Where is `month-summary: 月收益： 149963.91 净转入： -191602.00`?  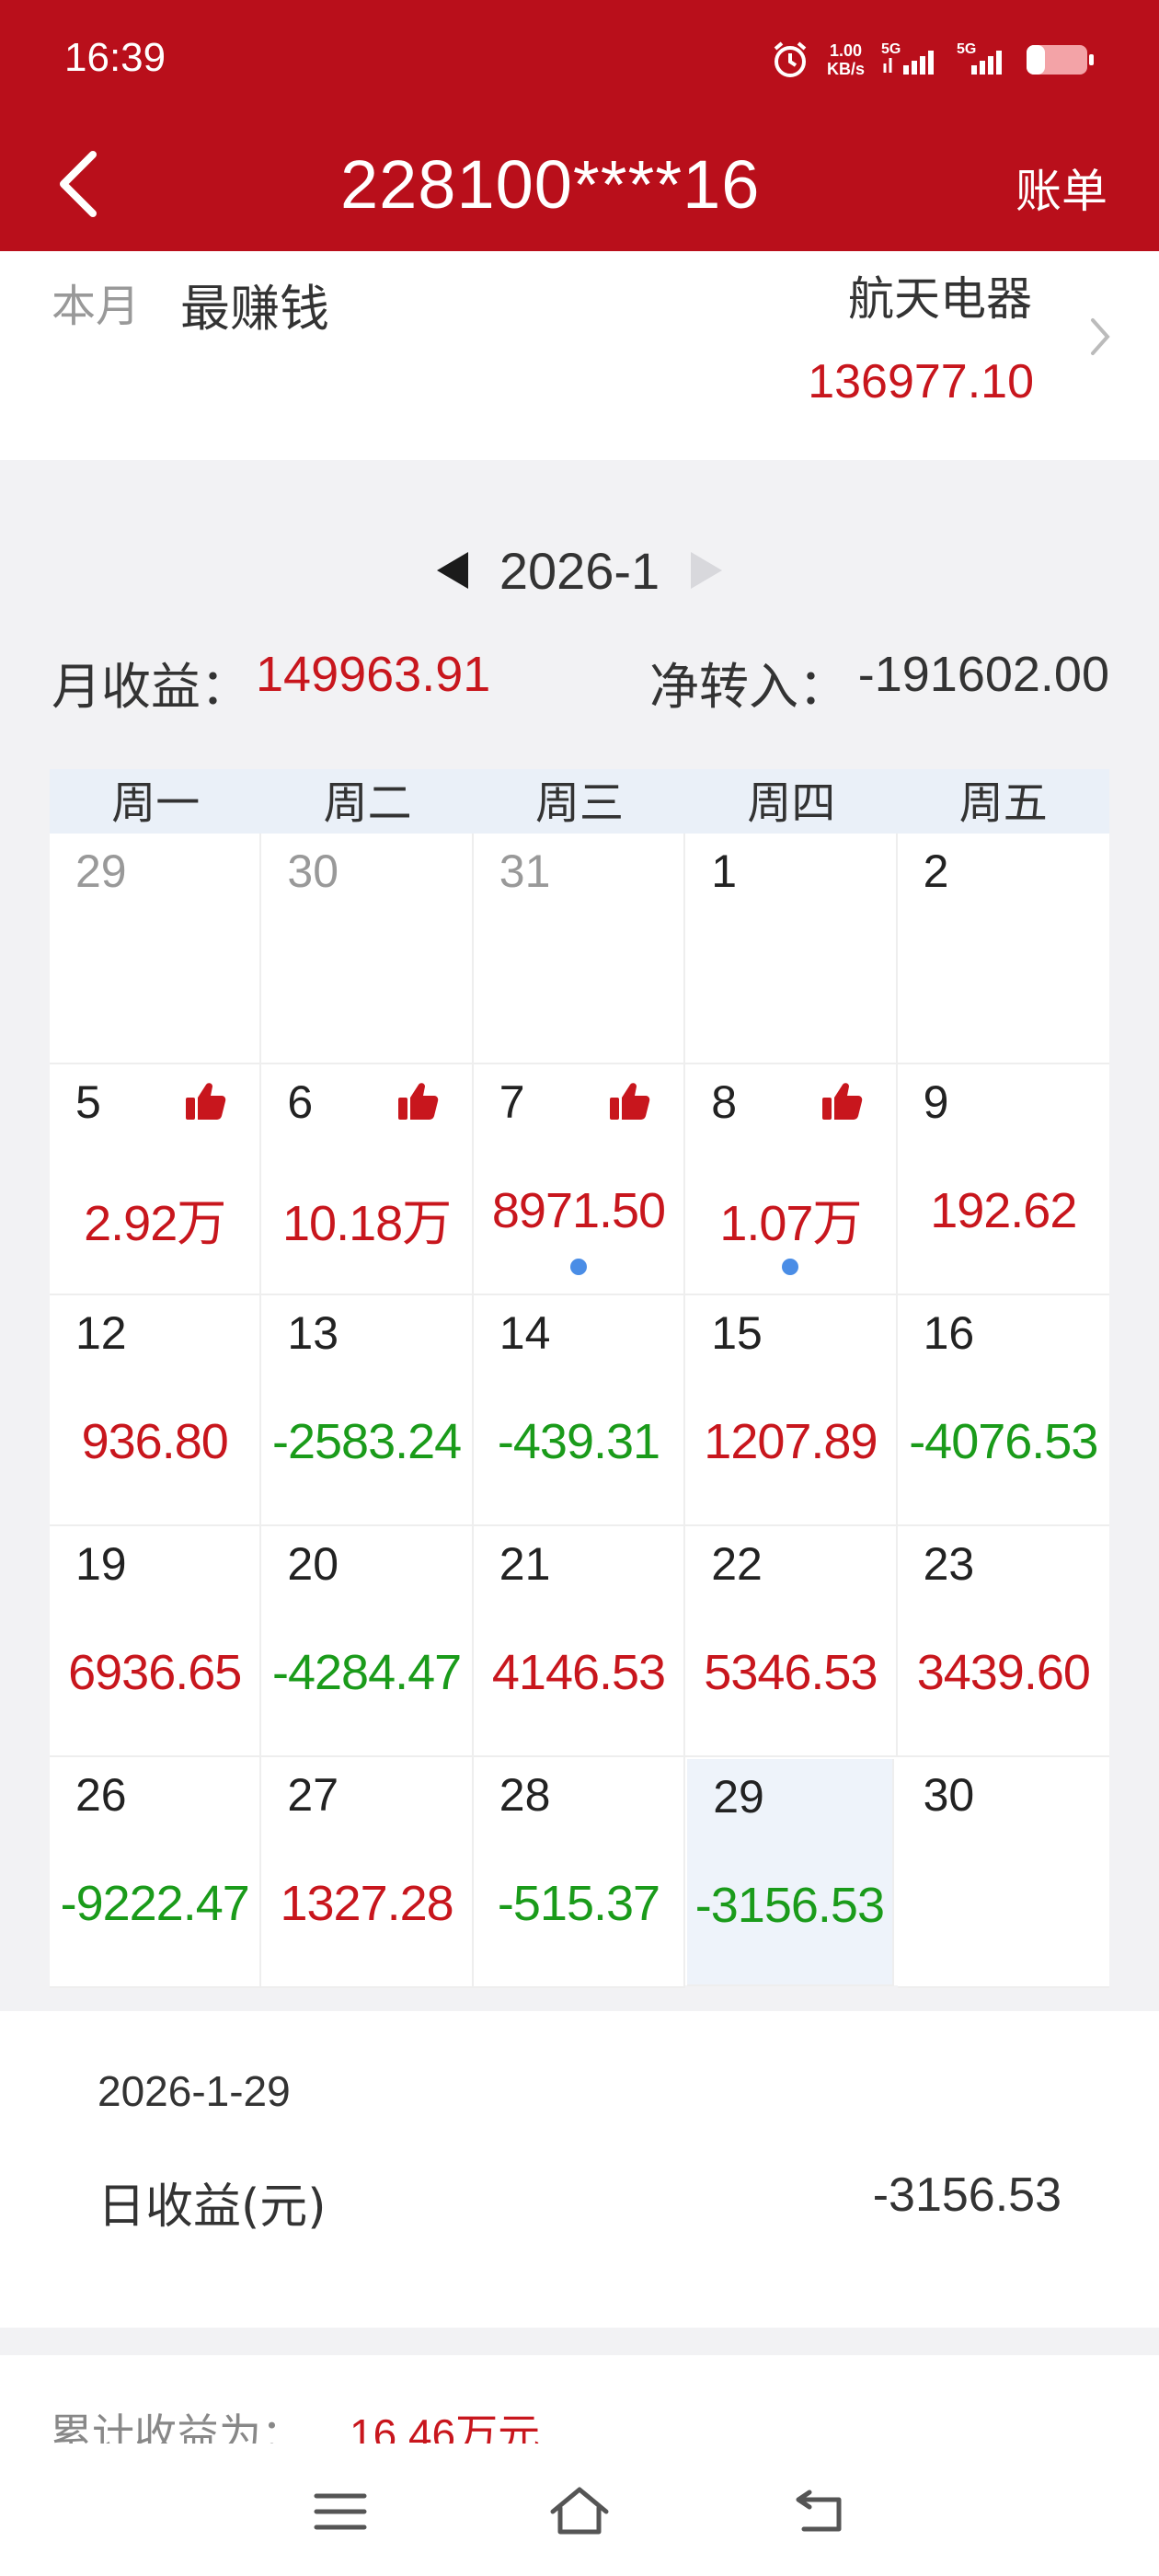
month-summary: 月收益： 149963.91 净转入： -191602.00 is located at coordinates (580, 682).